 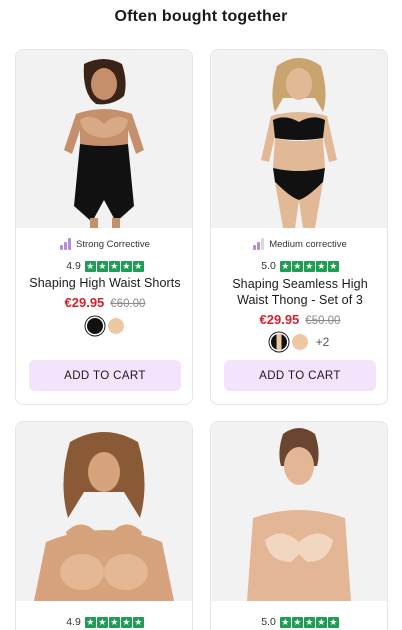 What do you see at coordinates (104, 511) in the screenshot?
I see `product-image-covers` at bounding box center [104, 511].